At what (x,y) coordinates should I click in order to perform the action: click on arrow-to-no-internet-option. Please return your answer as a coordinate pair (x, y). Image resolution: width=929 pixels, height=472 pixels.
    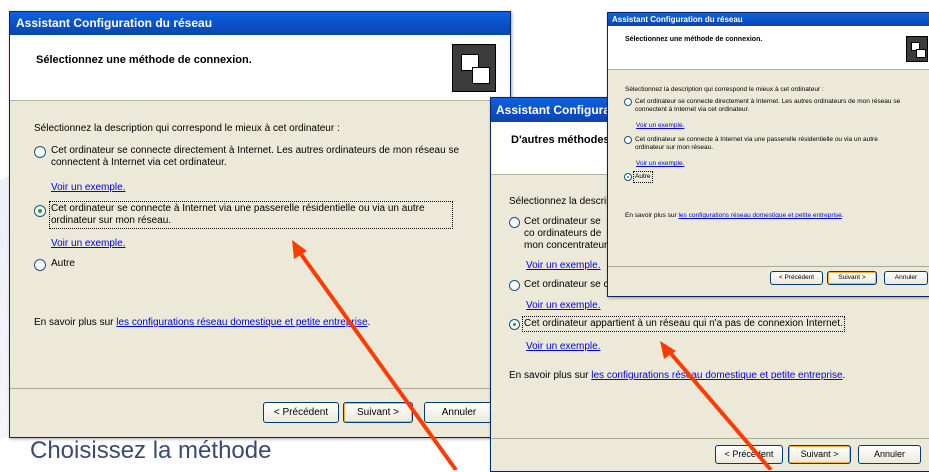
    Looking at the image, I should click on (716, 405).